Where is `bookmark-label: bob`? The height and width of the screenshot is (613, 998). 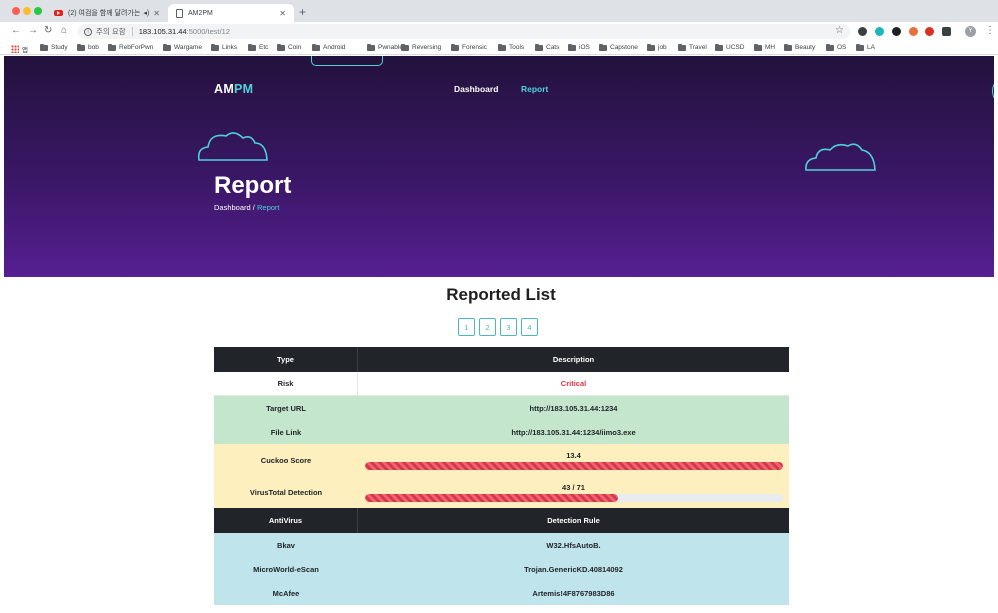 bookmark-label: bob is located at coordinates (93, 47).